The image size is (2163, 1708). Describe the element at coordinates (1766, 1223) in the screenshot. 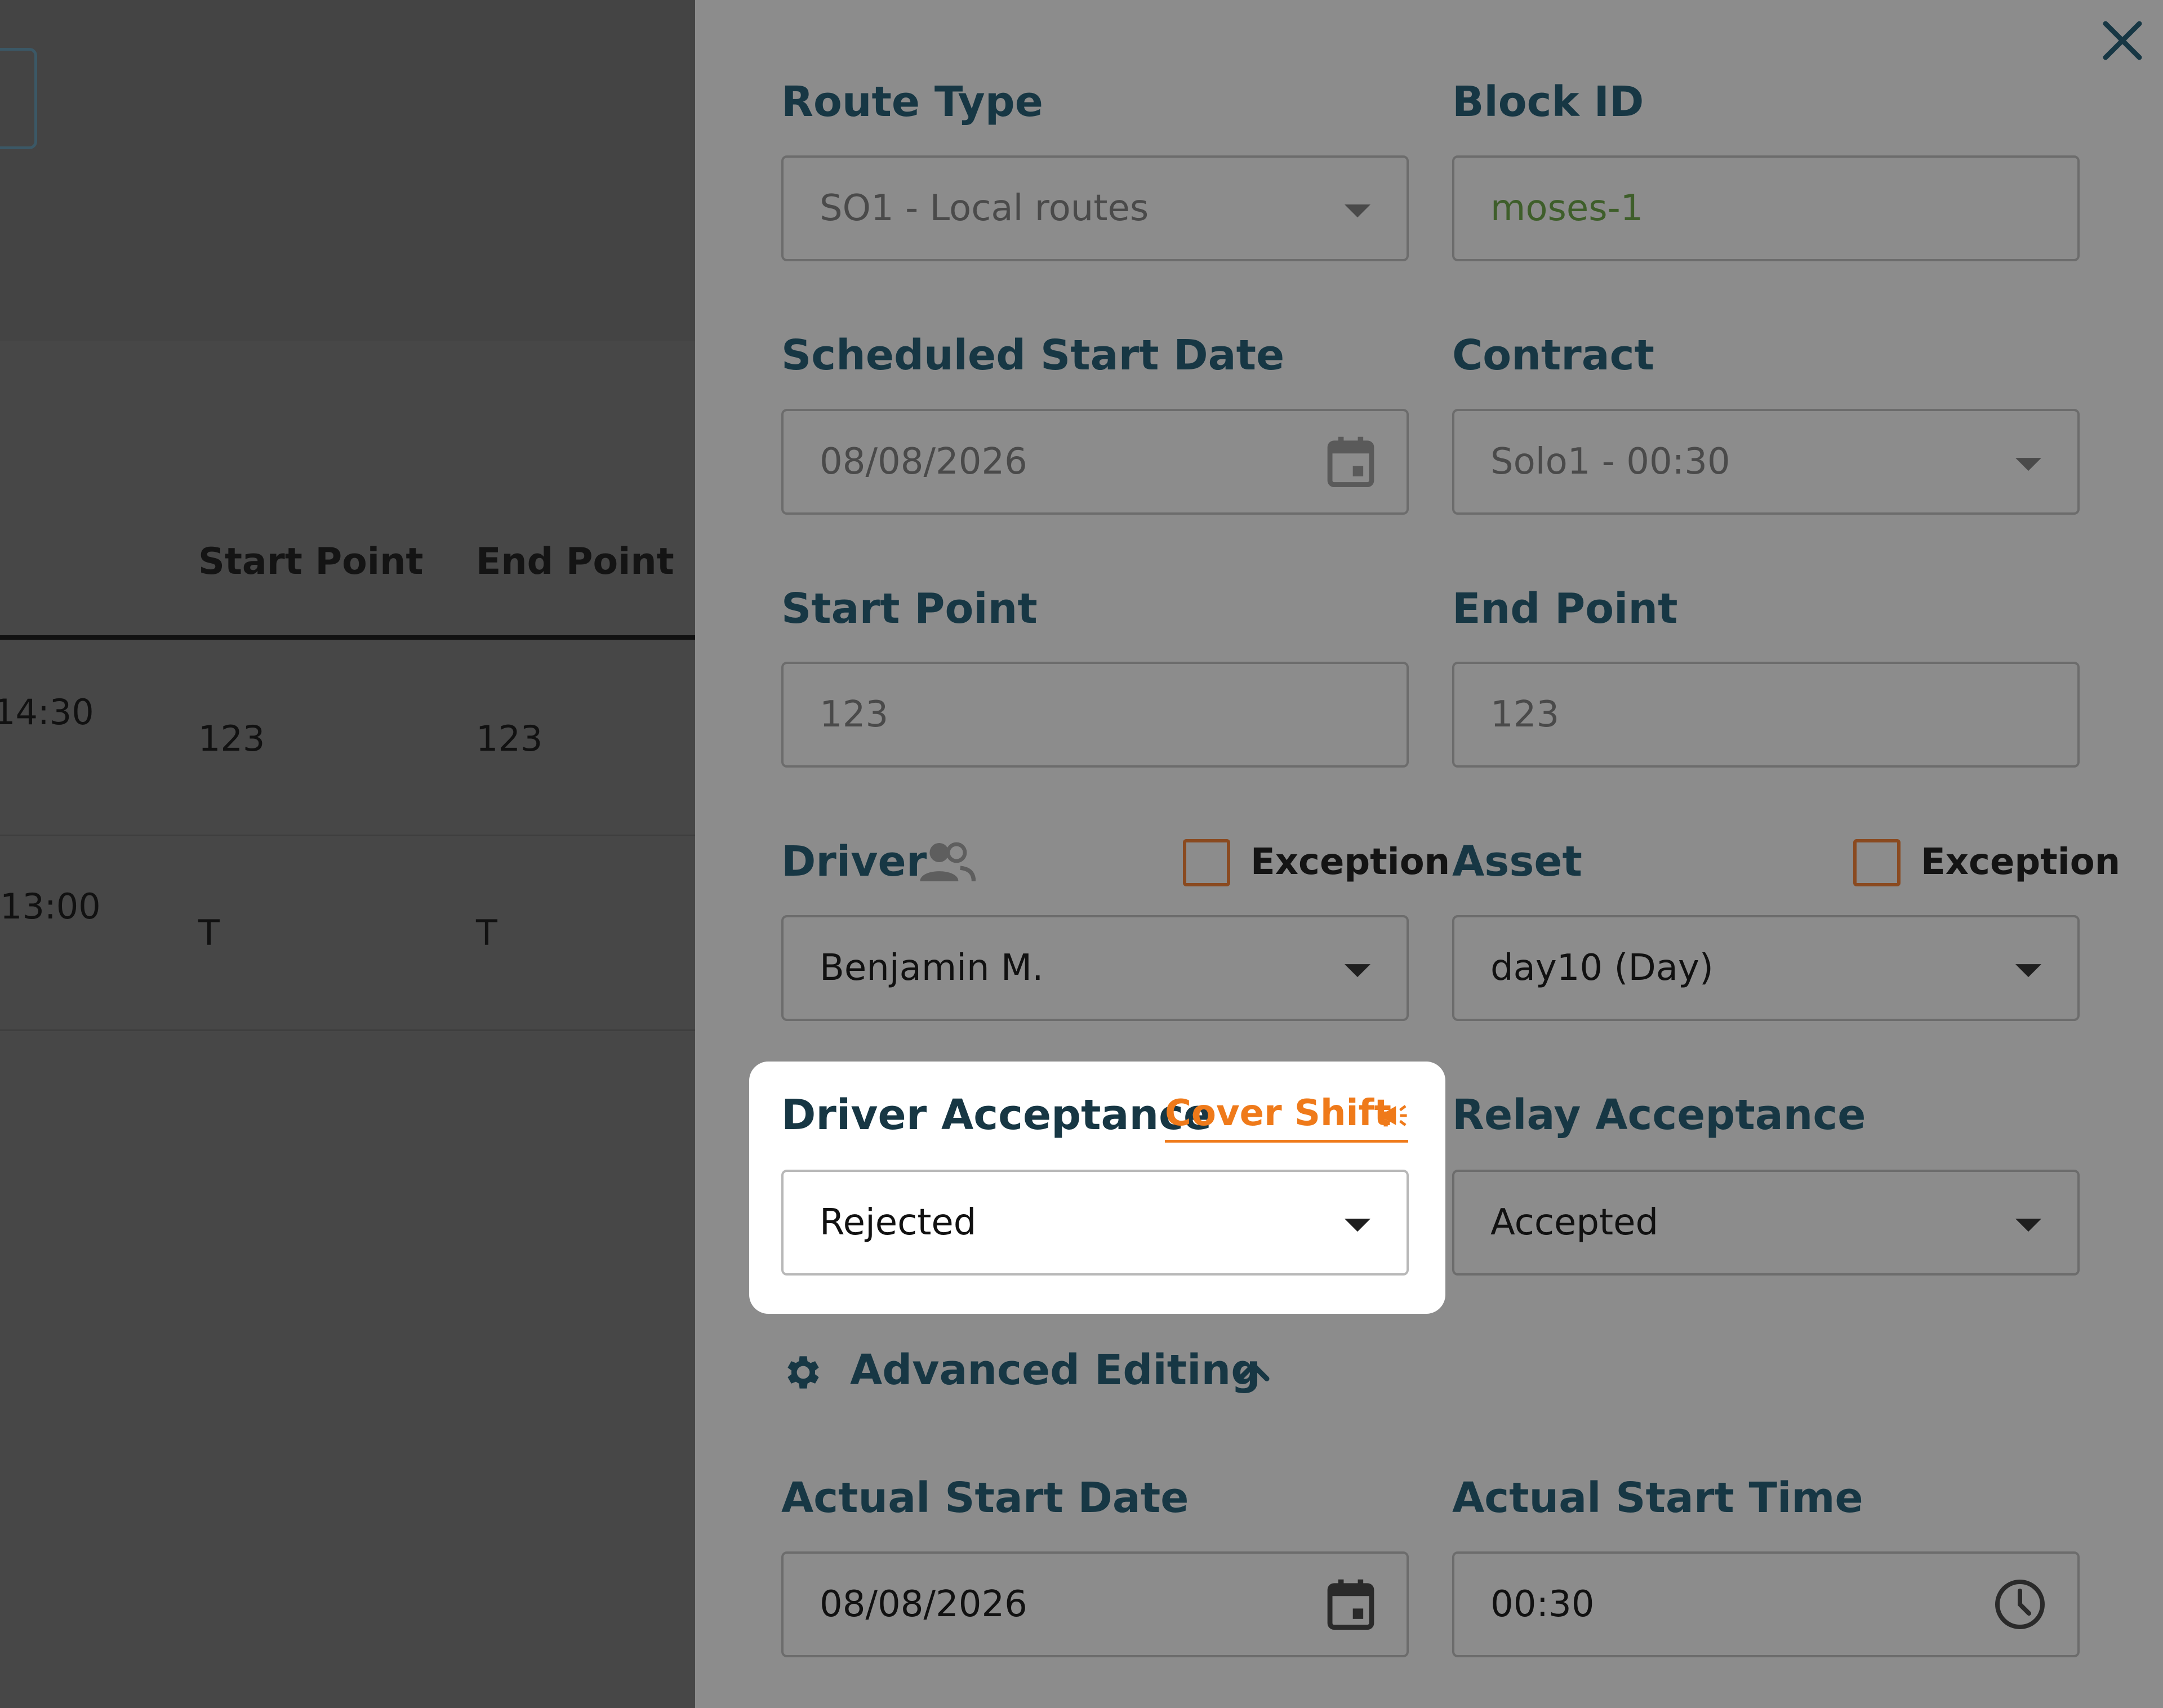

I see `relay-acceptance-select: Accepted` at that location.